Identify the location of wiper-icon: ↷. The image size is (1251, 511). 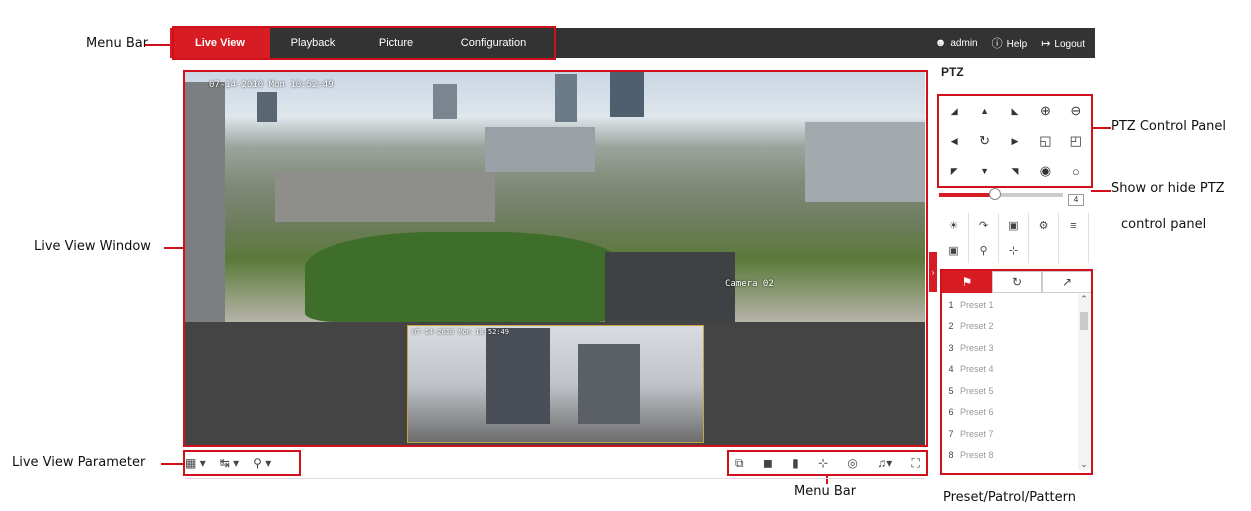
(984, 225).